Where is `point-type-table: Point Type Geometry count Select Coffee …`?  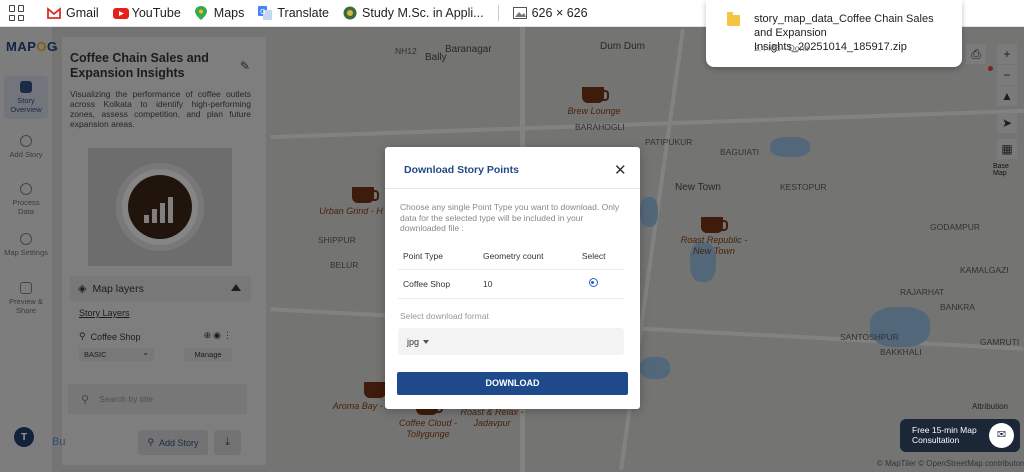
point-type-table: Point Type Geometry count Select Coffee … is located at coordinates (511, 271).